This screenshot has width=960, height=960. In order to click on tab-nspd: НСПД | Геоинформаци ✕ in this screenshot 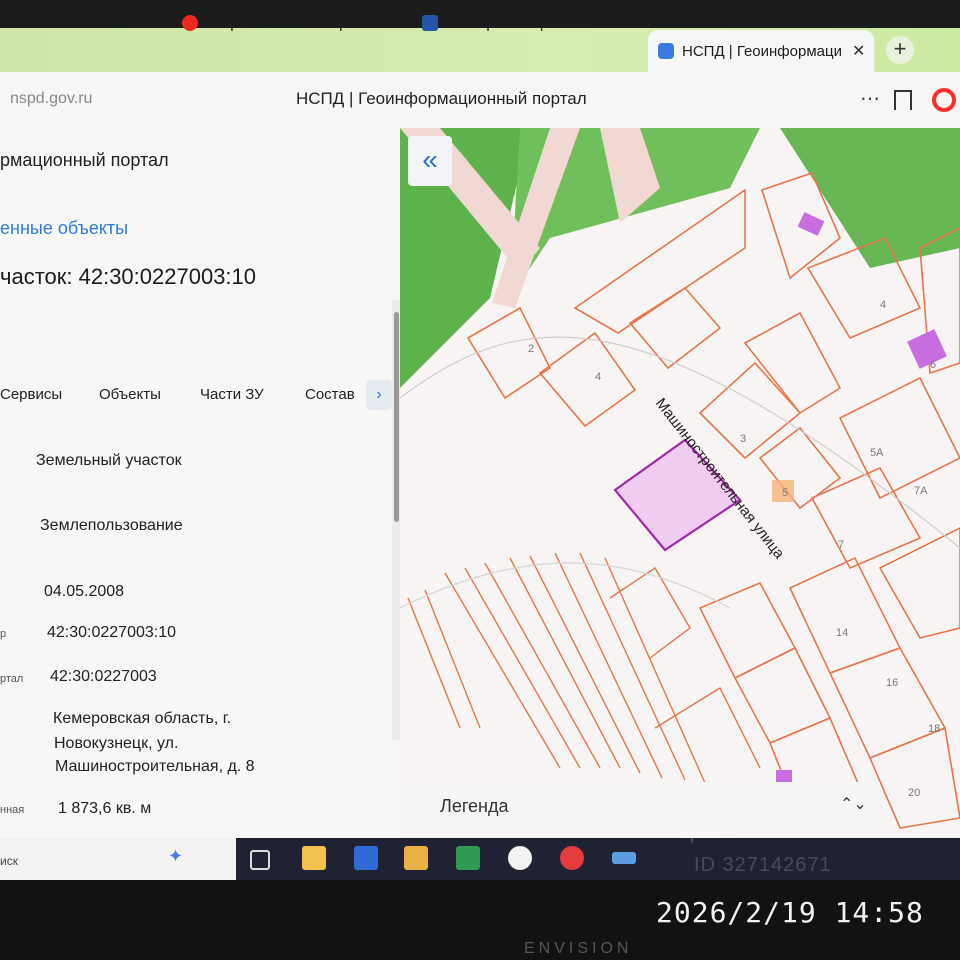, I will do `click(761, 51)`.